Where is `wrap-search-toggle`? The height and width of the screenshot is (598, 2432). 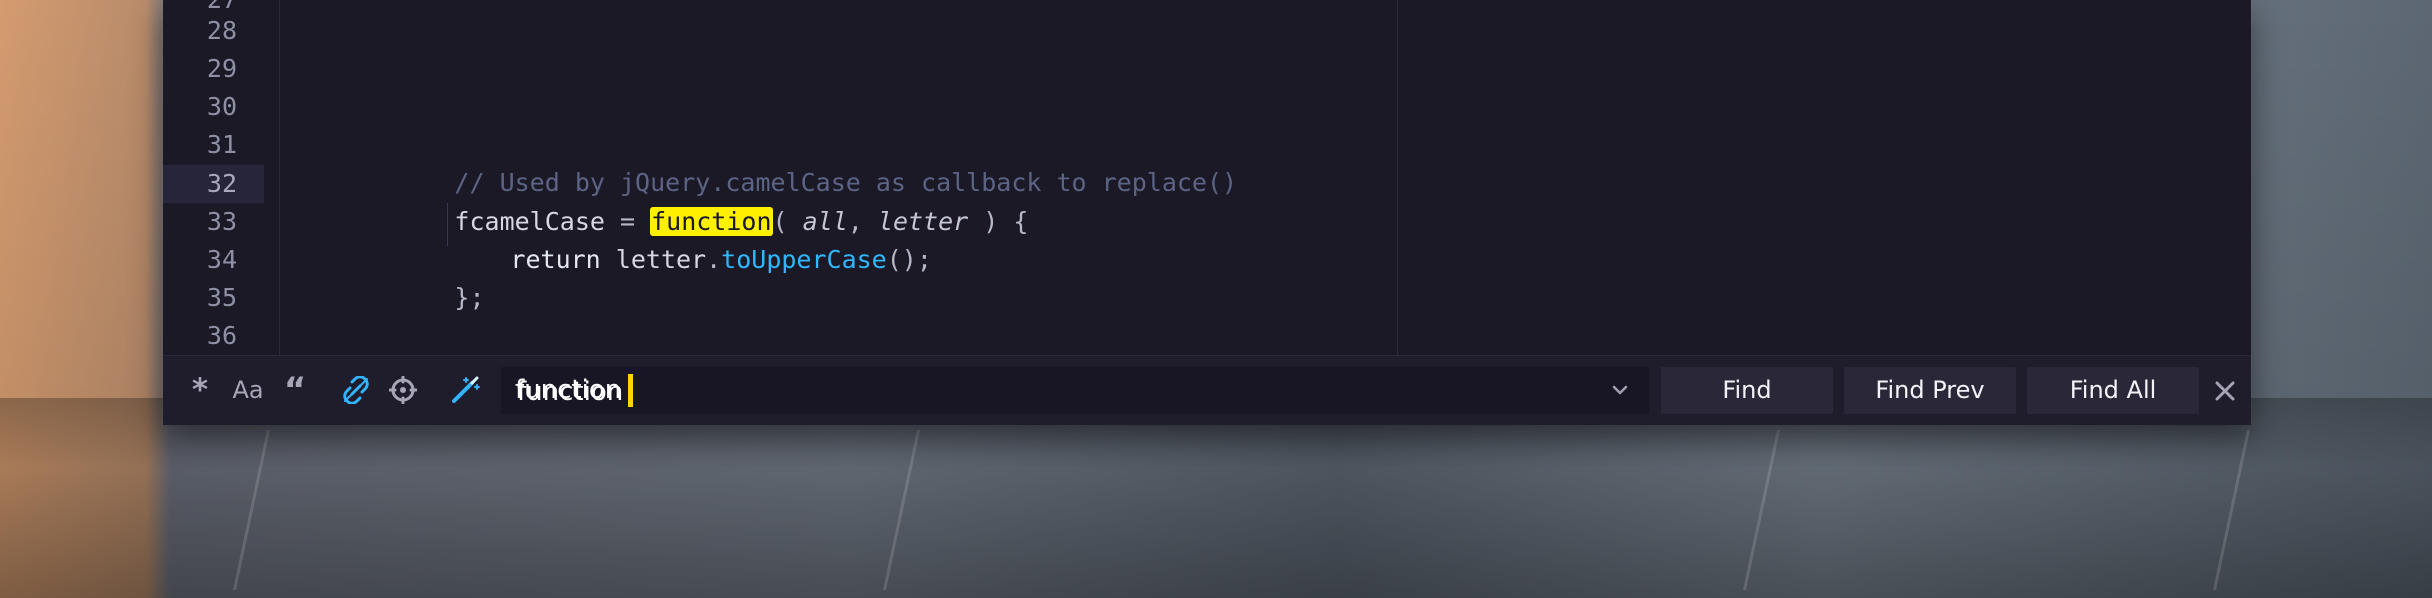
wrap-search-toggle is located at coordinates (356, 390).